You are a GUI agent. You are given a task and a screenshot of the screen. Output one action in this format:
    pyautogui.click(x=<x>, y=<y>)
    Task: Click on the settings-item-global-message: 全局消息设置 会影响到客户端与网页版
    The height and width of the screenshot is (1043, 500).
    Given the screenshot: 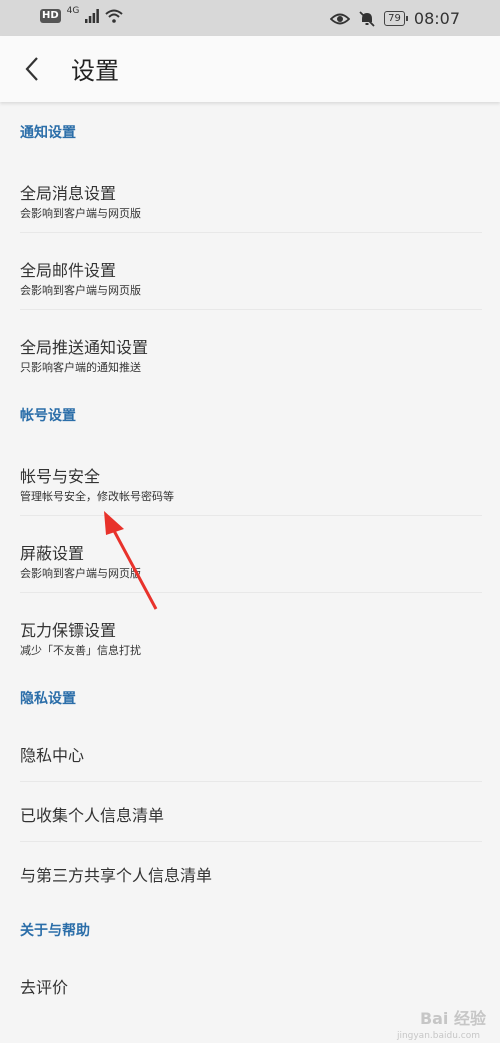 What is the action you would take?
    pyautogui.click(x=250, y=194)
    